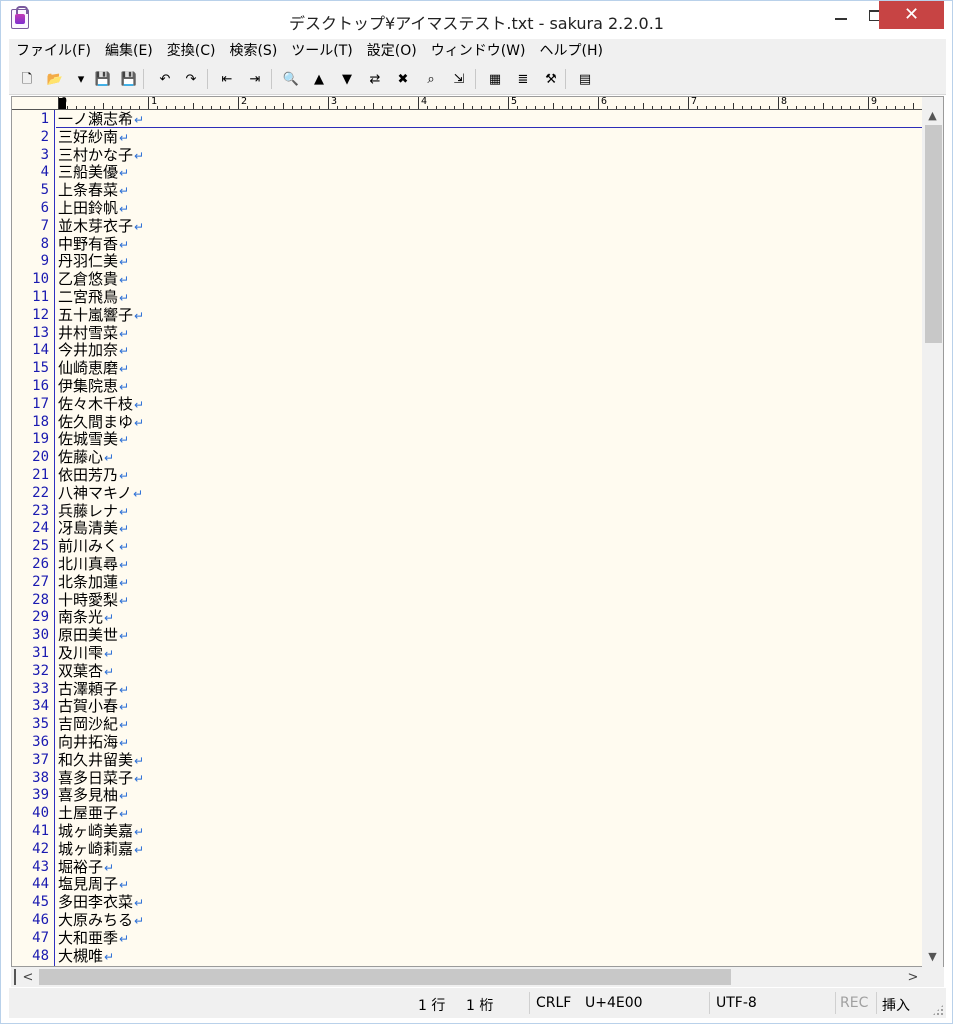 This screenshot has height=1024, width=953. What do you see at coordinates (571, 51) in the screenshot?
I see `menu-item: ヘルプ(H)` at bounding box center [571, 51].